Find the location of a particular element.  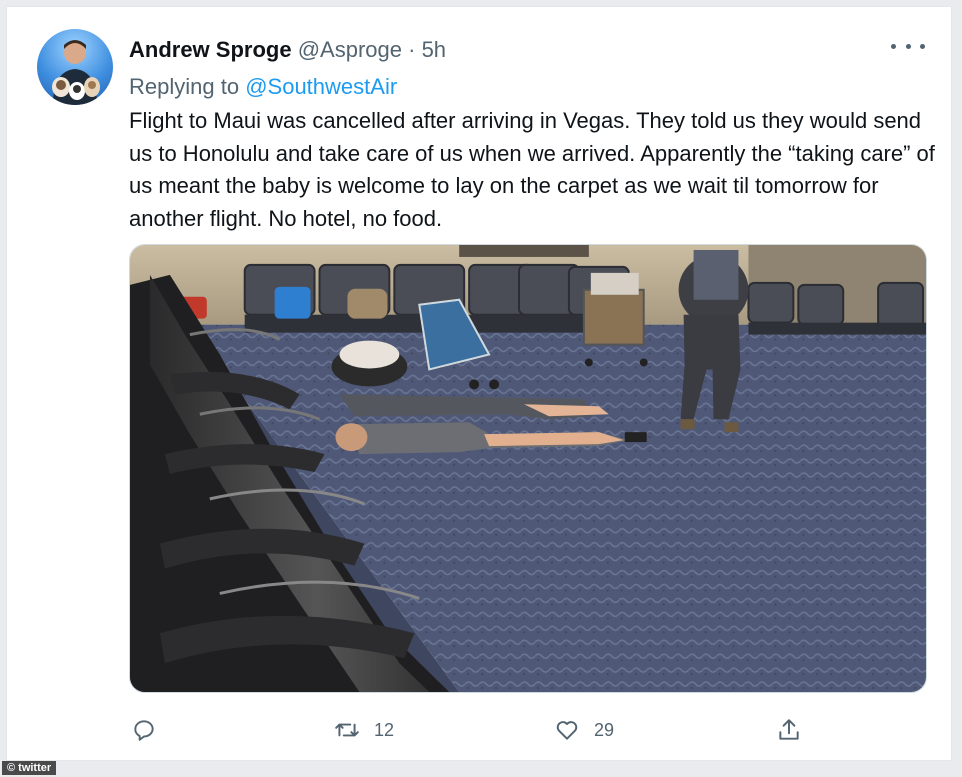

replying-to-line: Replying to @SouthwestAir is located at coordinates (263, 87).